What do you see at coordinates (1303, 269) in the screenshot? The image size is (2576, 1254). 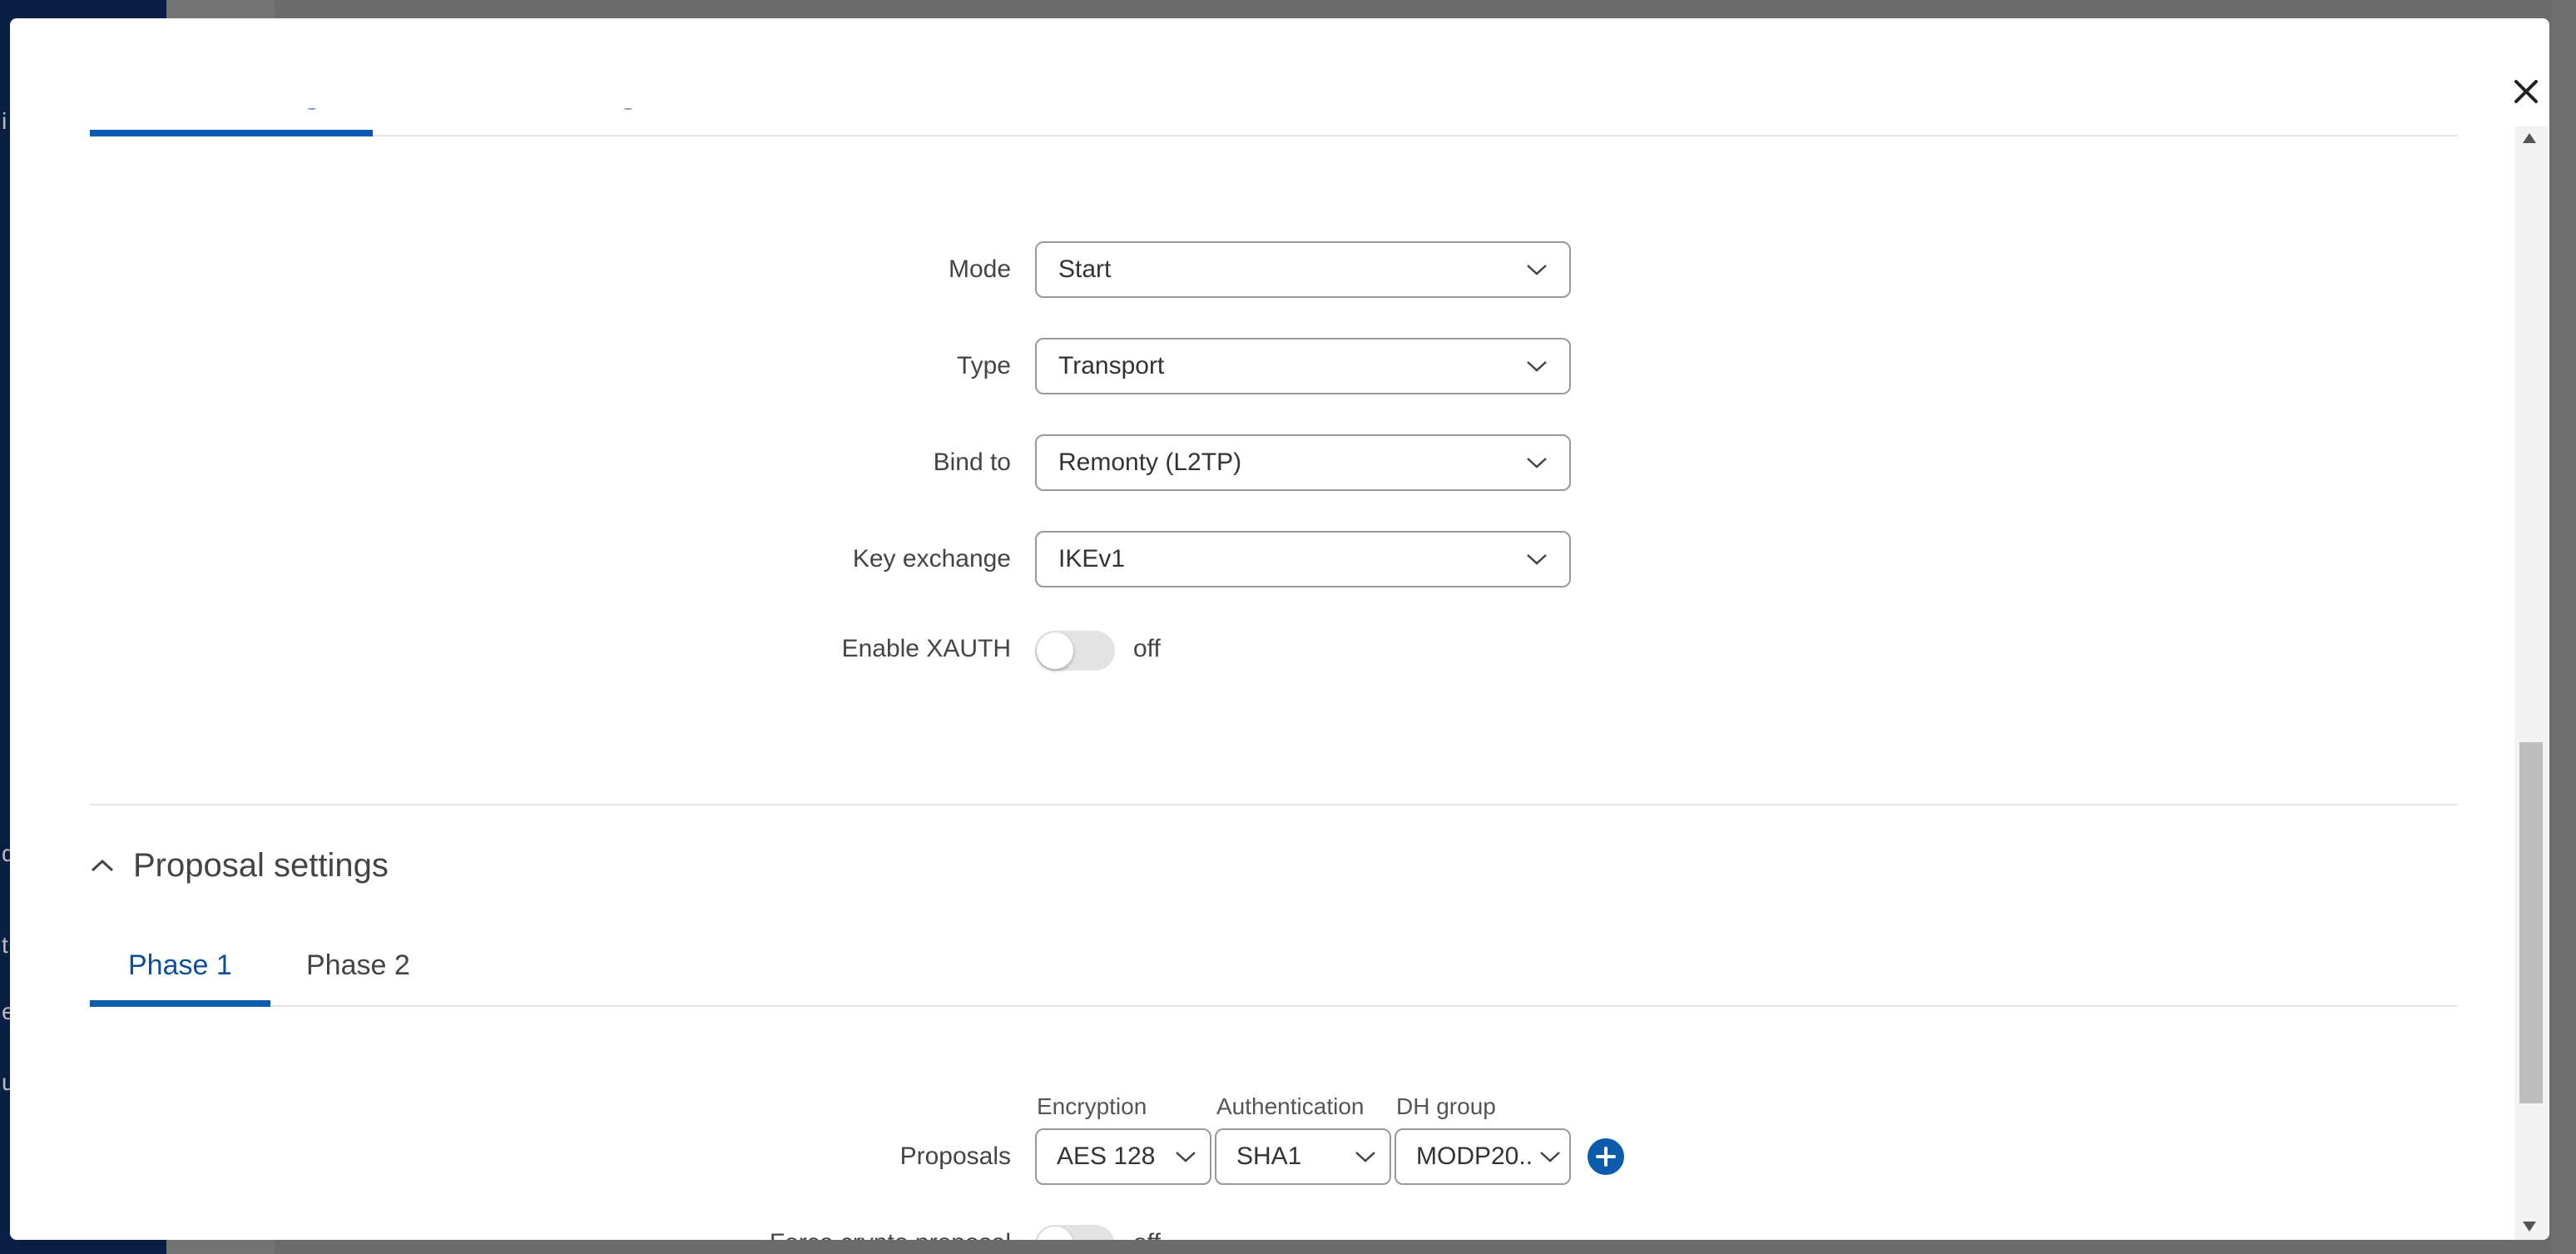 I see `mode-select: Start` at bounding box center [1303, 269].